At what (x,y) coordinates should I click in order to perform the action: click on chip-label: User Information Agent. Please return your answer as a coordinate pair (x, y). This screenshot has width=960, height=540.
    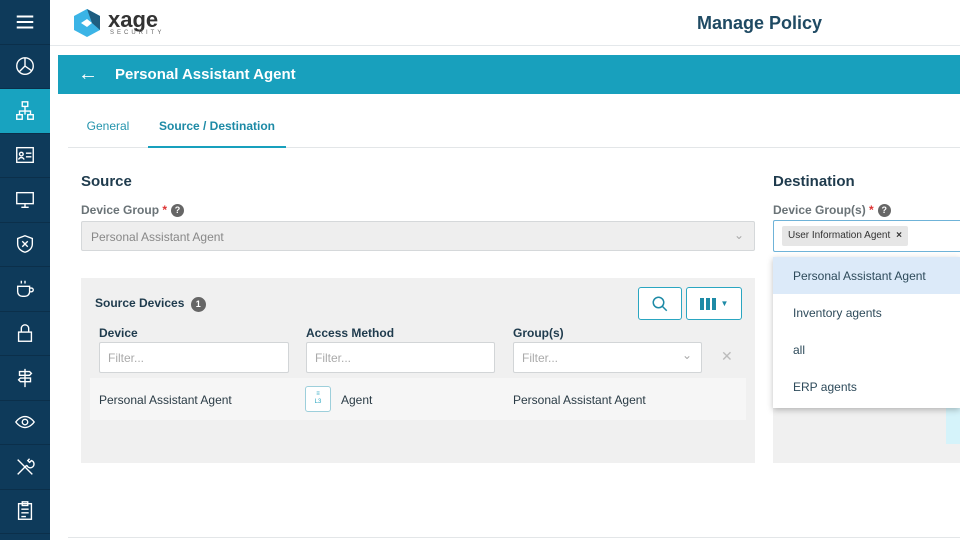
    Looking at the image, I should click on (839, 235).